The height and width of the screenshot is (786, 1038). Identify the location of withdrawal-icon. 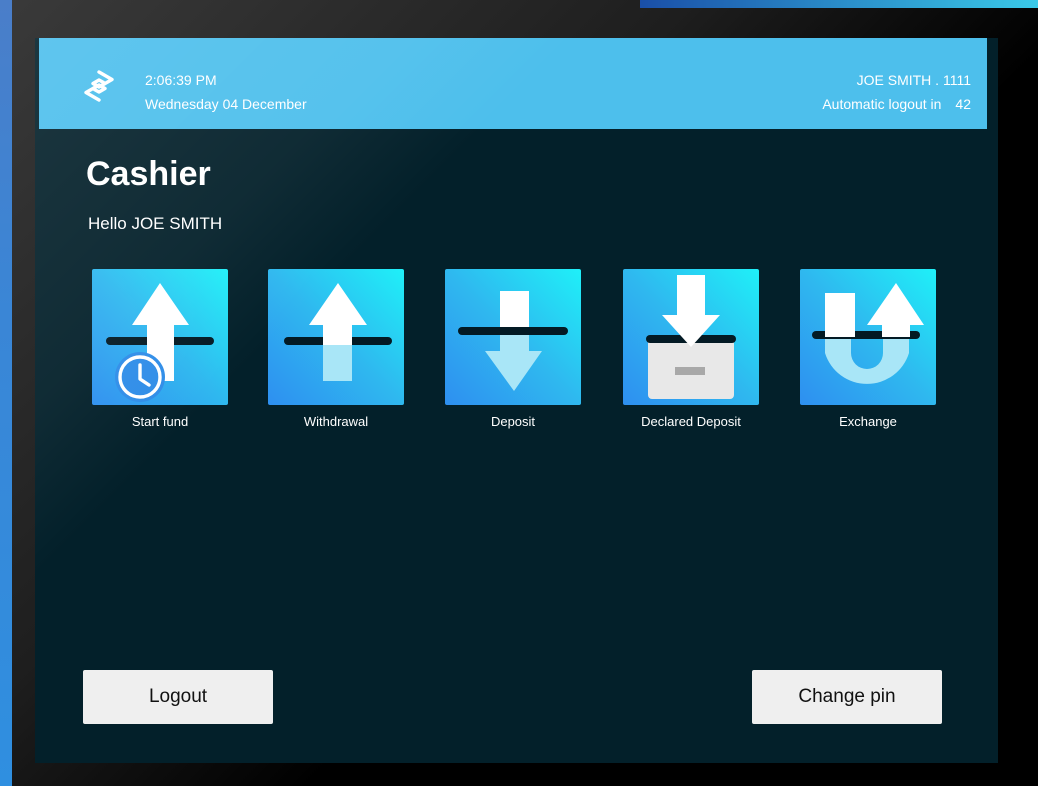
(336, 337).